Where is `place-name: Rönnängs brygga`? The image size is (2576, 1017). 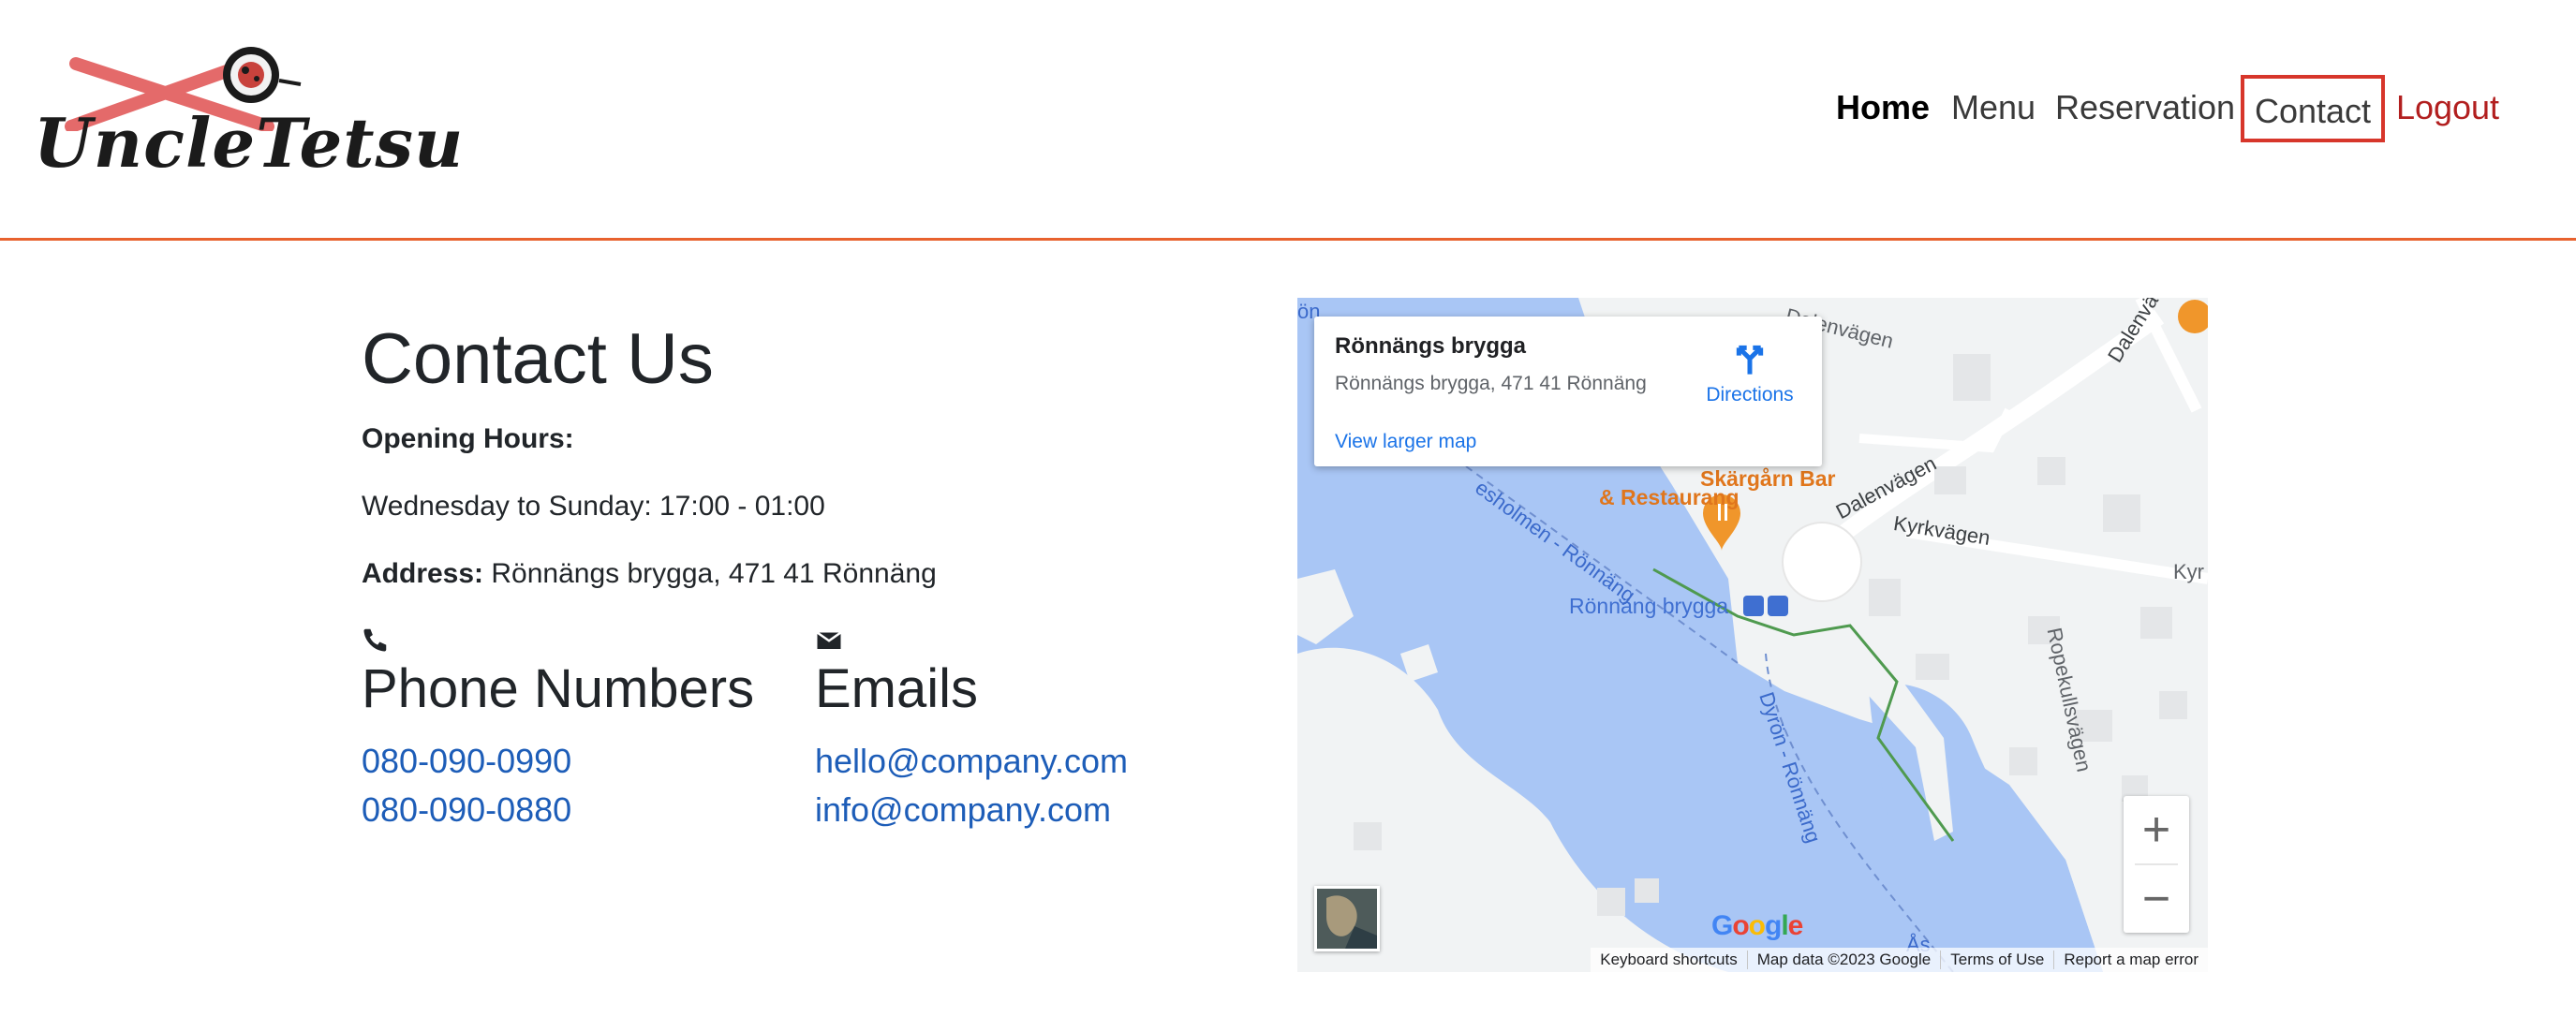
place-name: Rönnängs brygga is located at coordinates (1431, 346).